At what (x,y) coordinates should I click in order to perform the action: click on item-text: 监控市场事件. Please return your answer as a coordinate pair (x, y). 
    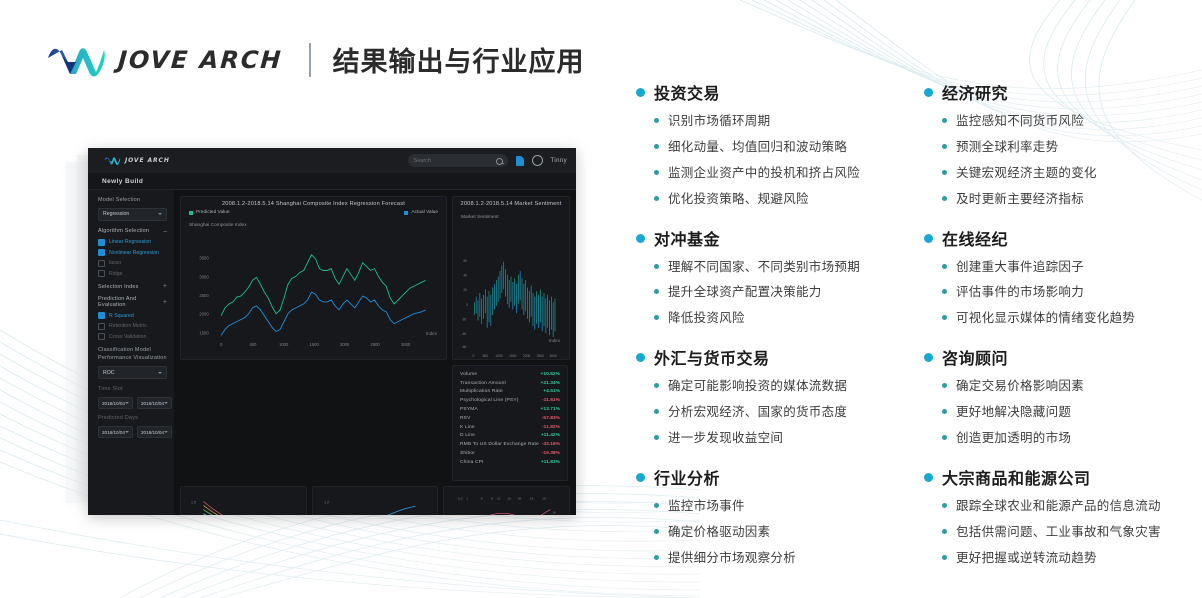
    Looking at the image, I should click on (706, 505).